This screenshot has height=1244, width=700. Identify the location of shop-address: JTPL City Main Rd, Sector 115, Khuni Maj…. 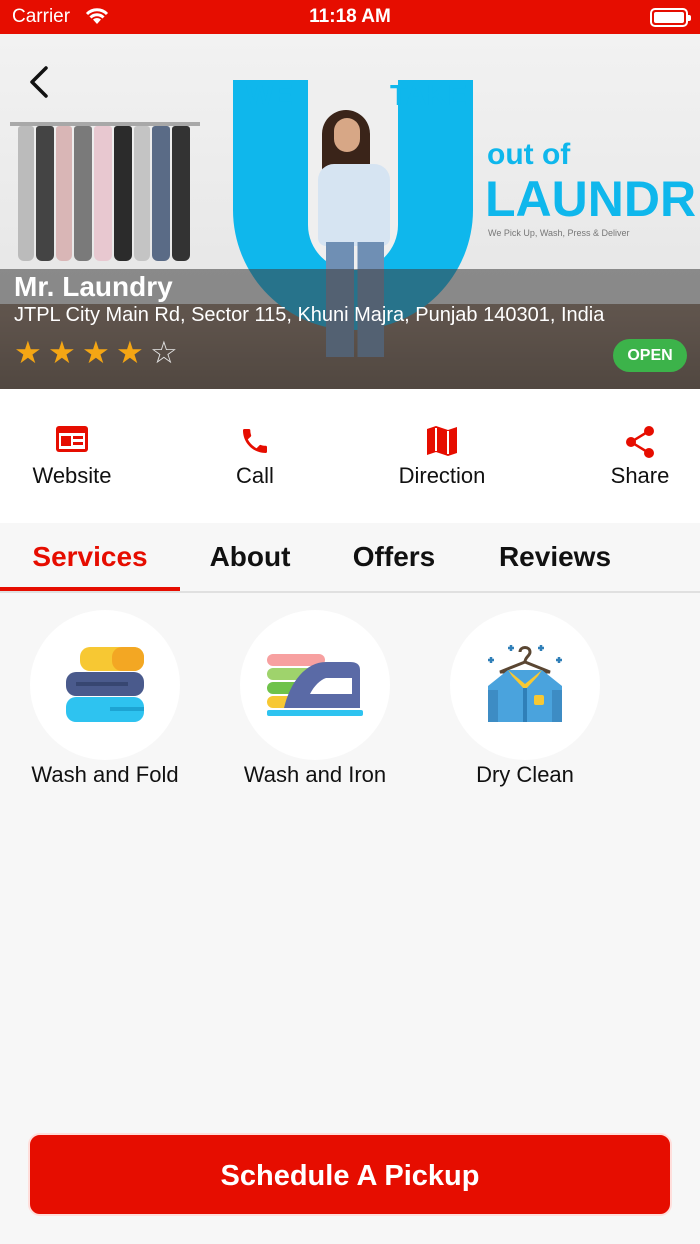
(309, 315).